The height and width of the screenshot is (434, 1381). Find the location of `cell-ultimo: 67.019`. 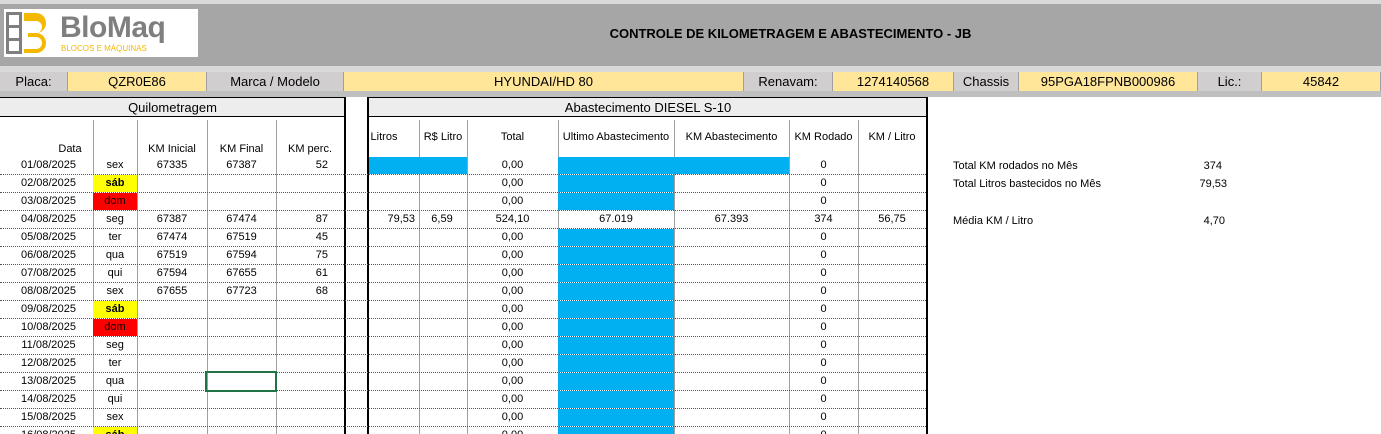

cell-ultimo: 67.019 is located at coordinates (616, 219).